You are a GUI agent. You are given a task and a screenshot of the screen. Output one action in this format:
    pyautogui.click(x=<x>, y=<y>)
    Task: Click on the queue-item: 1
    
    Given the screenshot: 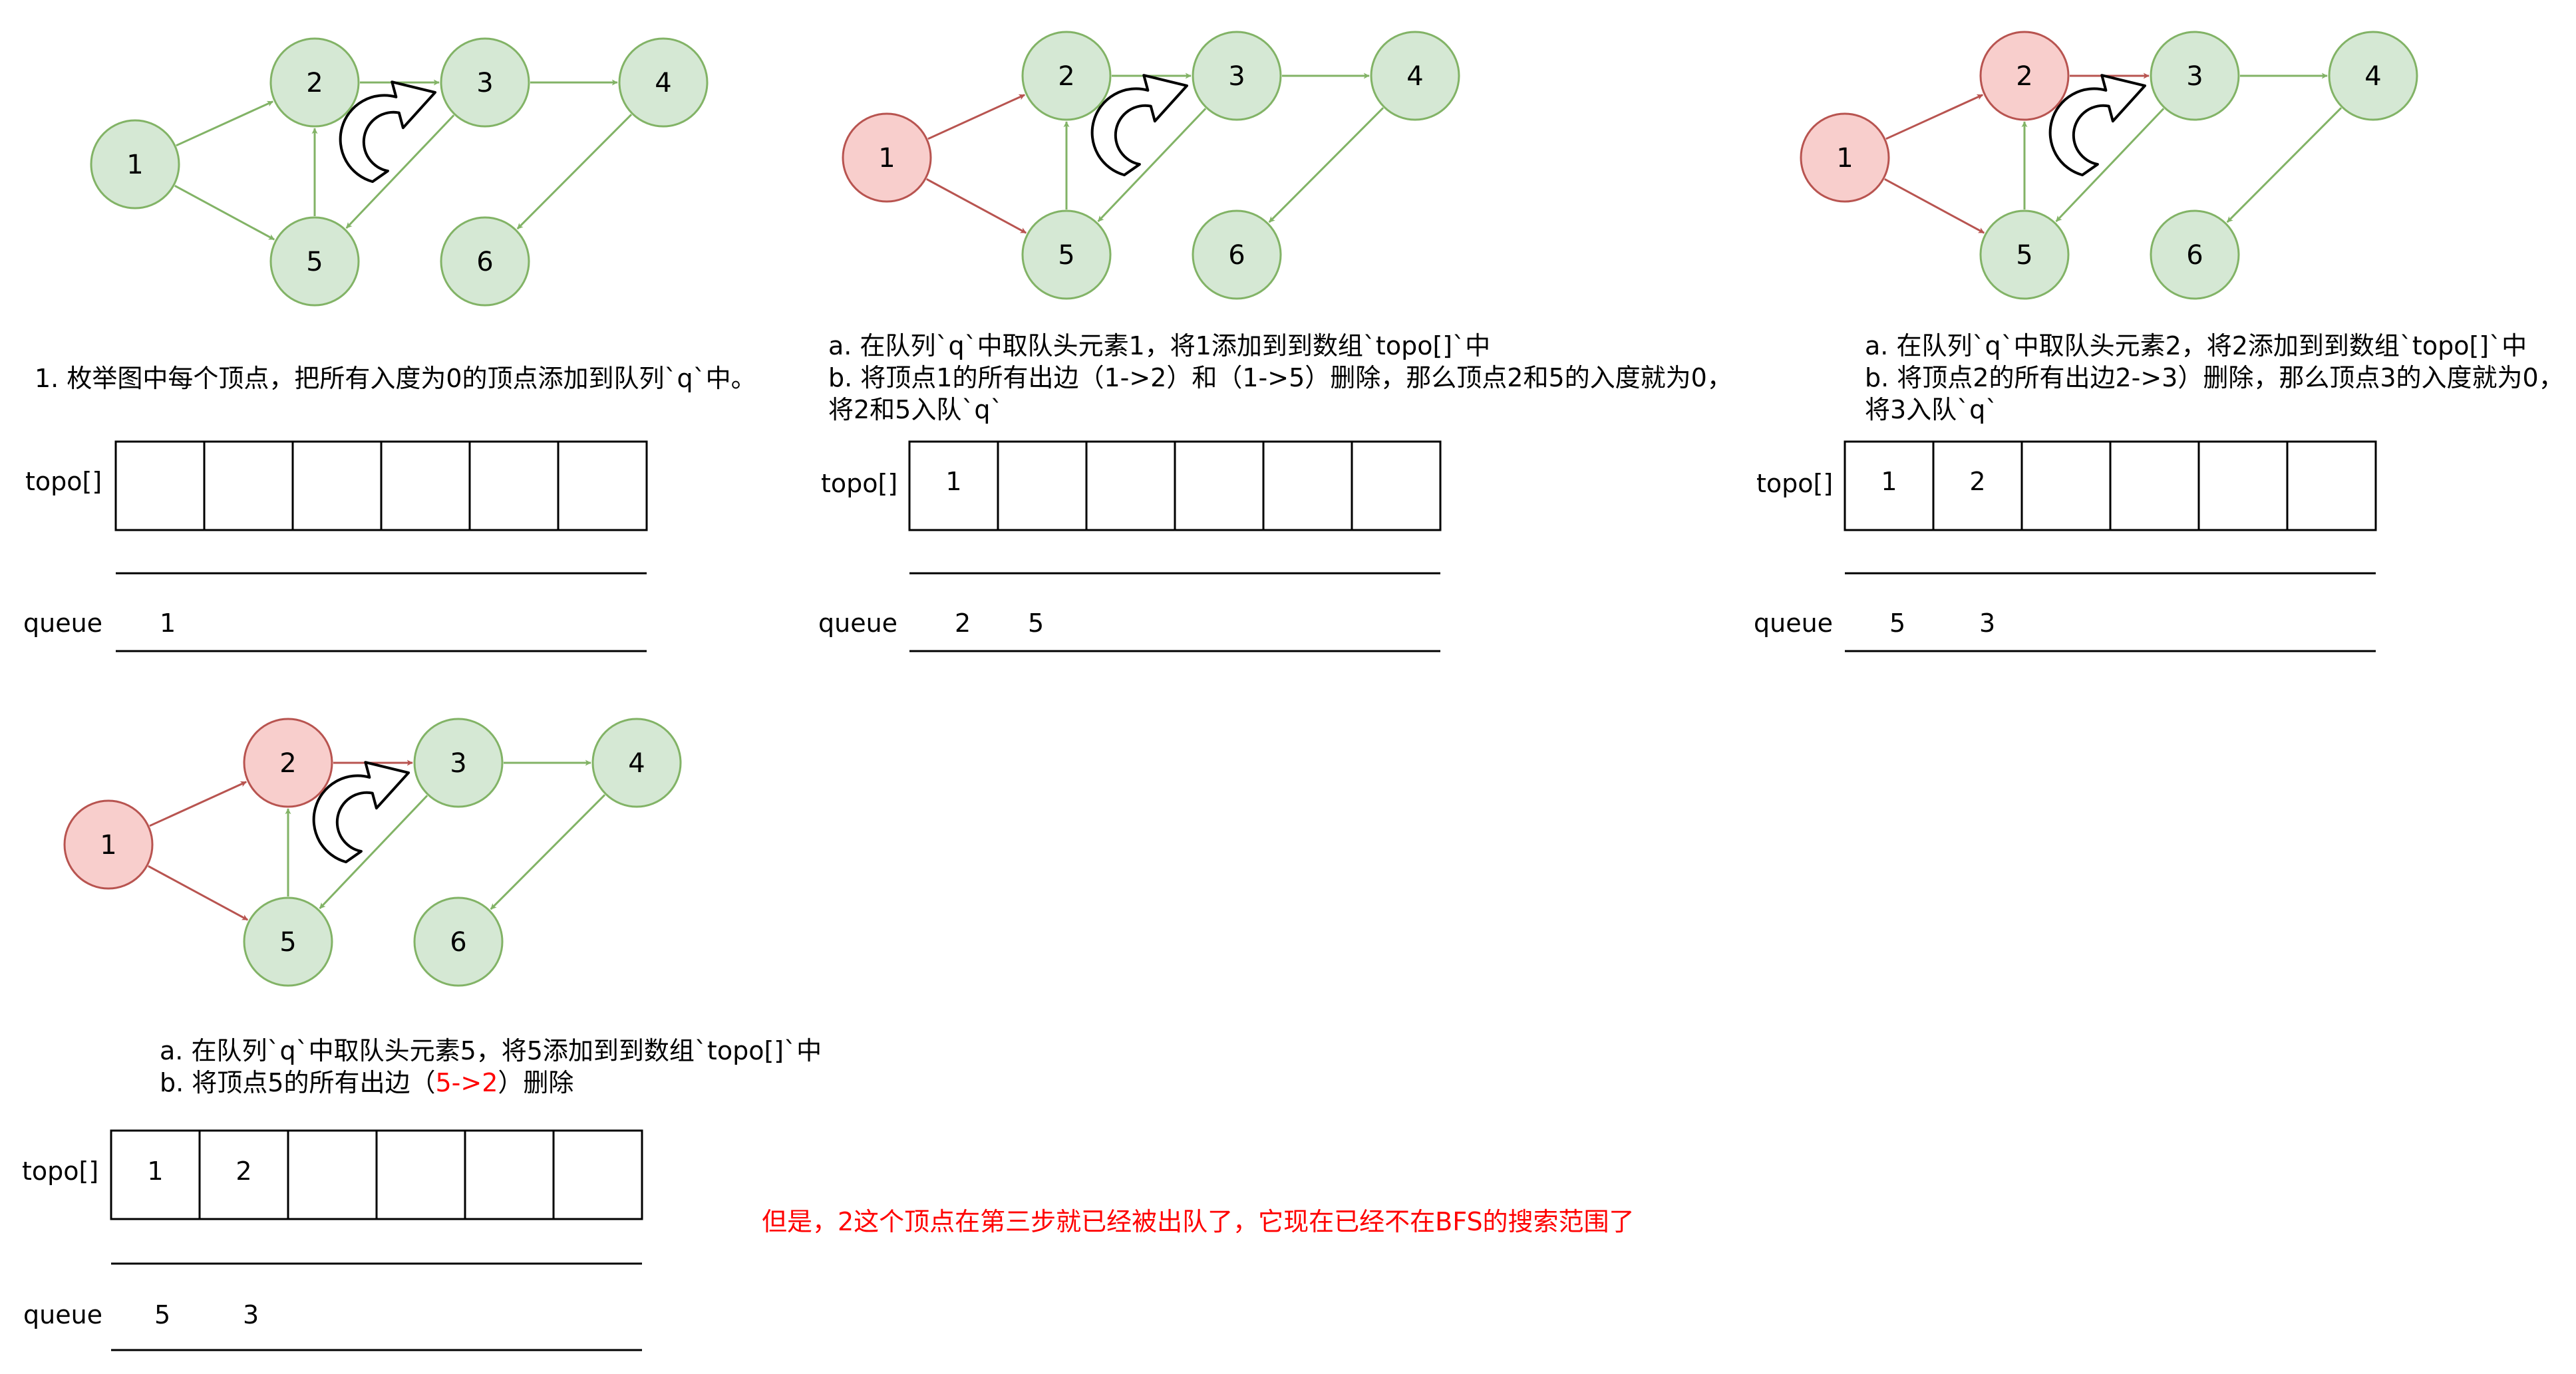 What is the action you would take?
    pyautogui.click(x=168, y=623)
    